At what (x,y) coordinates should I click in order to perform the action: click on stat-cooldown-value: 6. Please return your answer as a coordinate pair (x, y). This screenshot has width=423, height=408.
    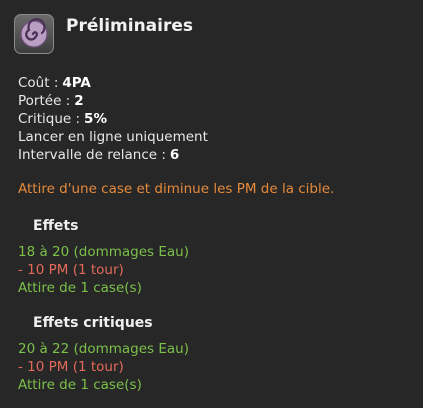
    Looking at the image, I should click on (174, 155).